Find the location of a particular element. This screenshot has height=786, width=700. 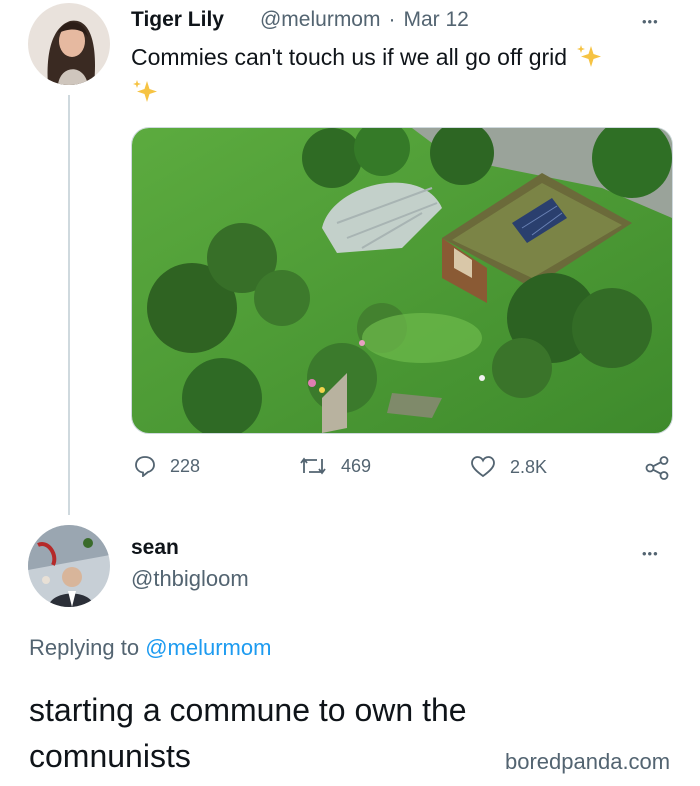

share-icon is located at coordinates (657, 468).